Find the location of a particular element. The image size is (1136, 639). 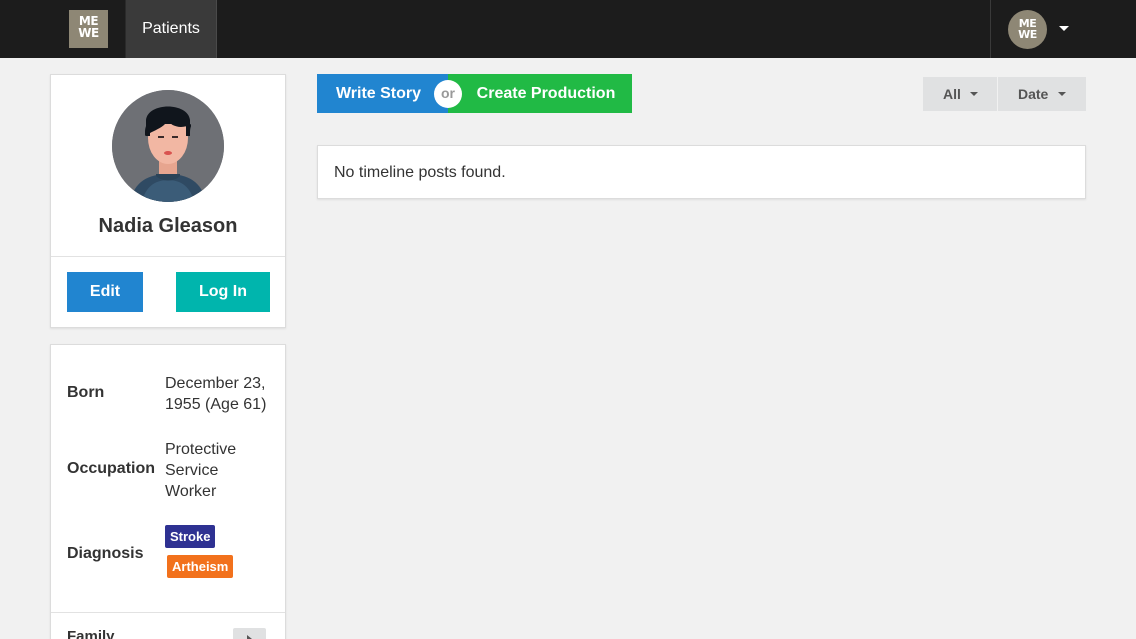

diagnosis-label: Diagnosis is located at coordinates (105, 553).